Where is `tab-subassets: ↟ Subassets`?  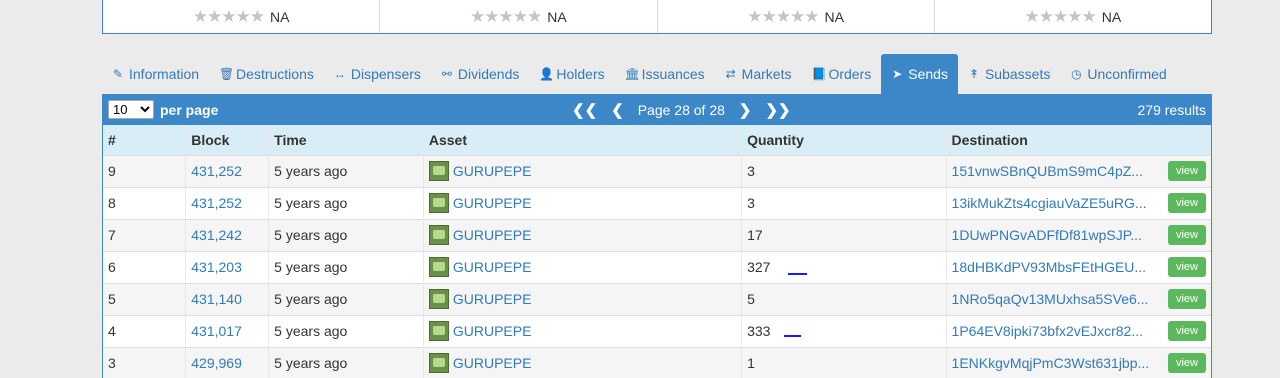
tab-subassets: ↟ Subassets is located at coordinates (1009, 74).